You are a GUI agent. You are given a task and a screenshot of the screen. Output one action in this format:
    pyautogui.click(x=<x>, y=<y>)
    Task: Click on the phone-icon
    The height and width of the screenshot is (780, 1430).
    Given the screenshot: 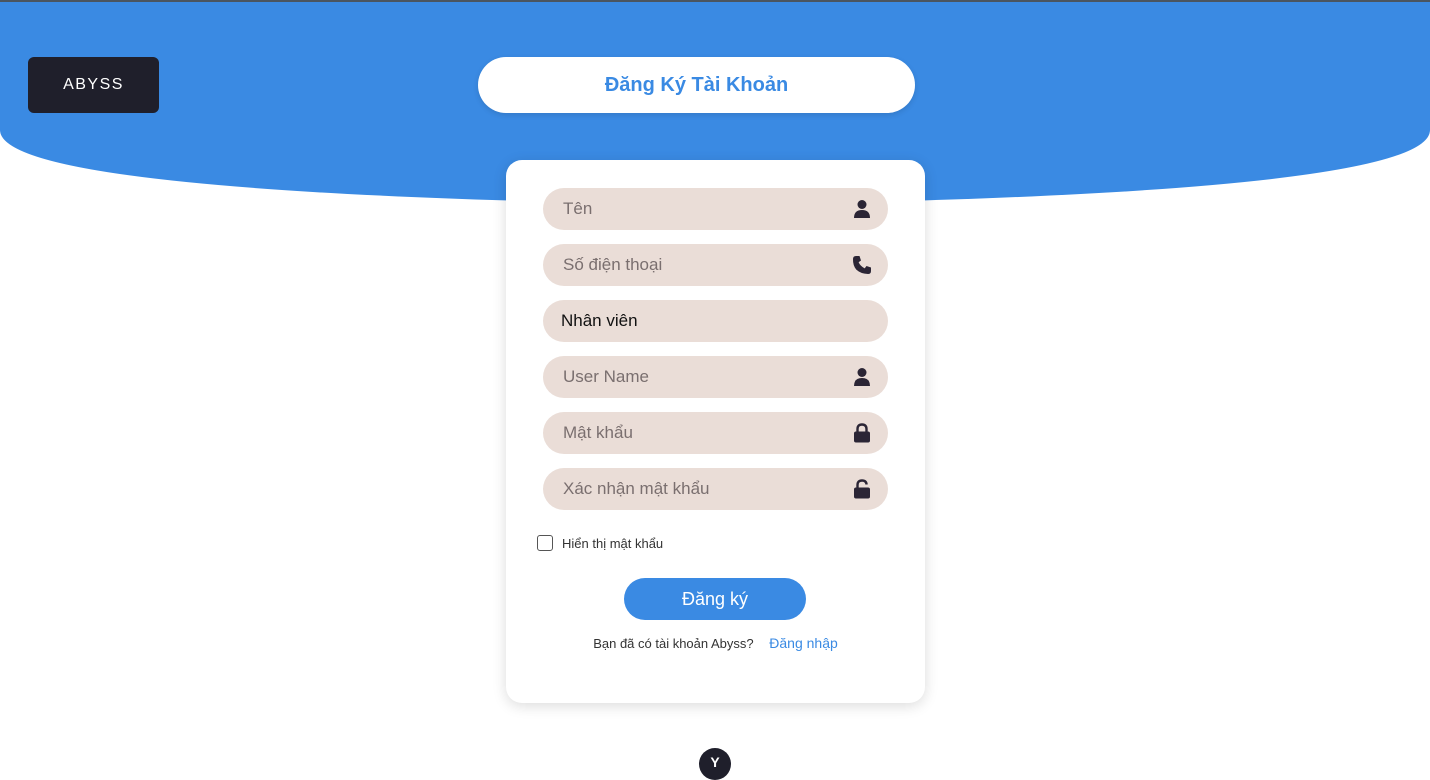 What is the action you would take?
    pyautogui.click(x=862, y=265)
    